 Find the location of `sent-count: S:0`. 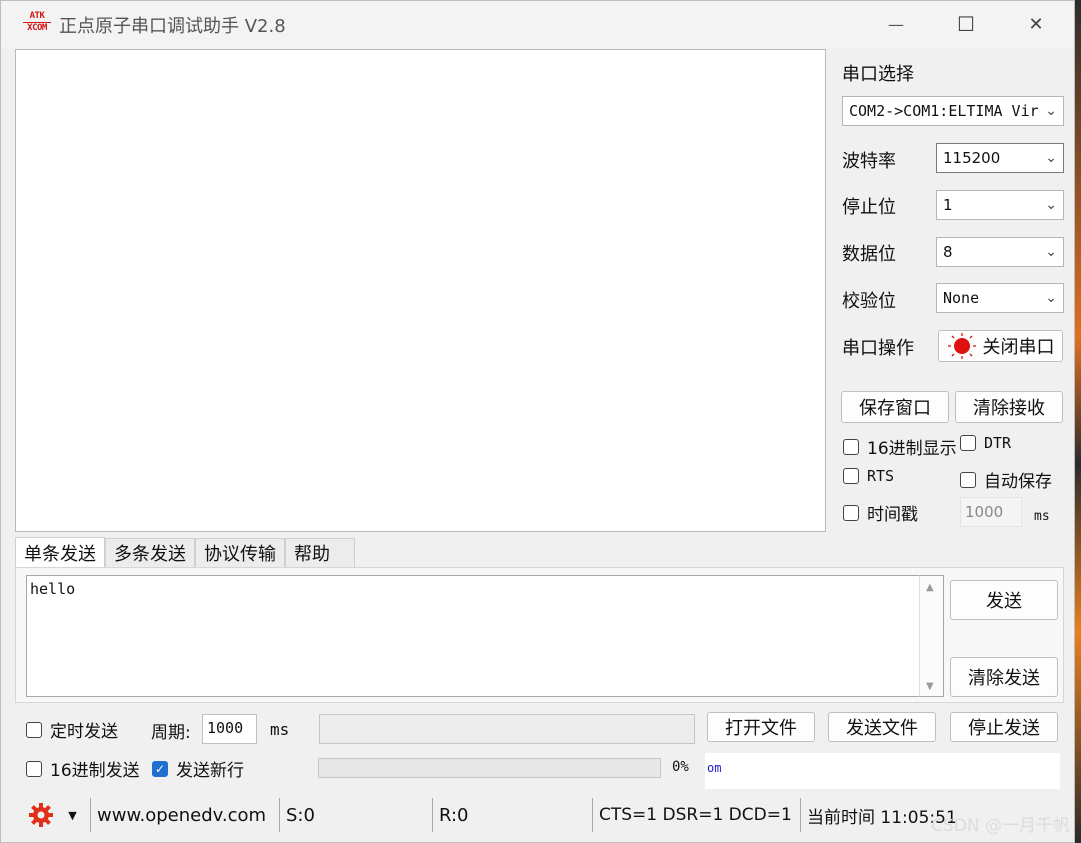

sent-count: S:0 is located at coordinates (355, 815).